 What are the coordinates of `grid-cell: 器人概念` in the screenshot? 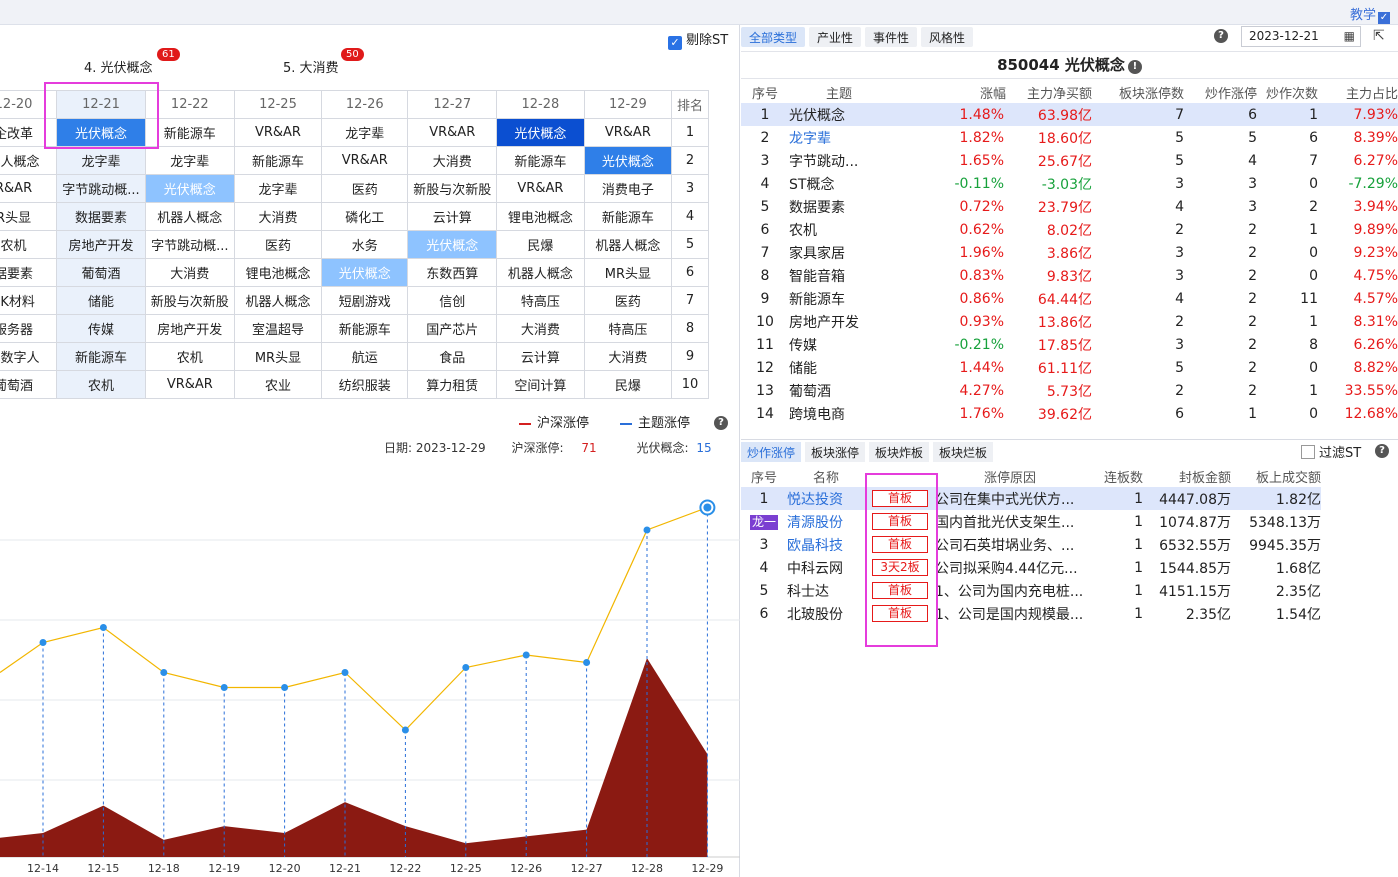 It's located at (29, 160).